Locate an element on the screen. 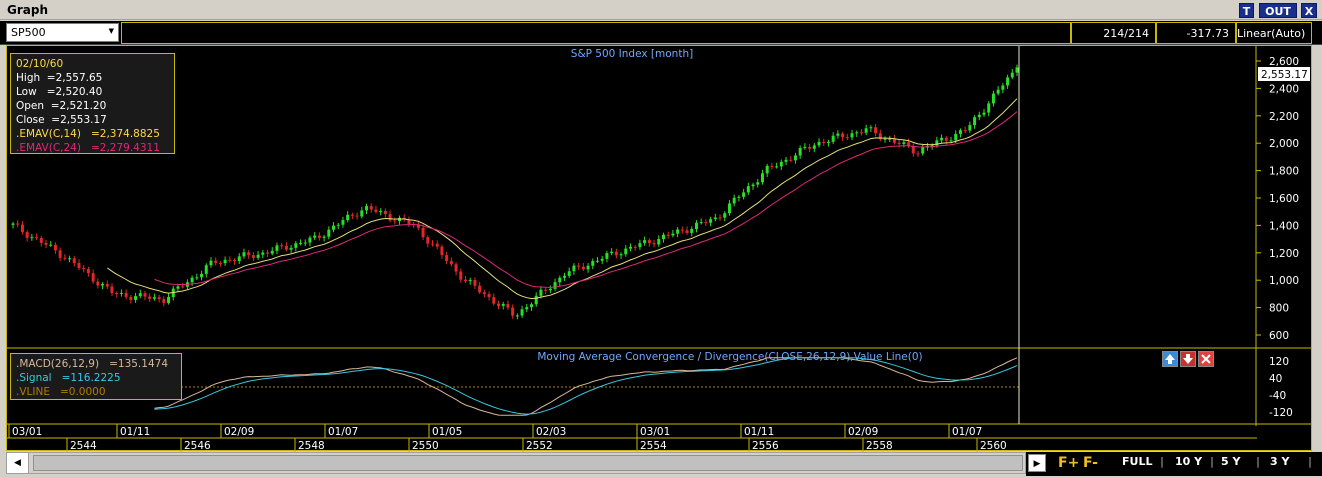 Image resolution: width=1322 pixels, height=478 pixels. month-label: 02/03 is located at coordinates (551, 432).